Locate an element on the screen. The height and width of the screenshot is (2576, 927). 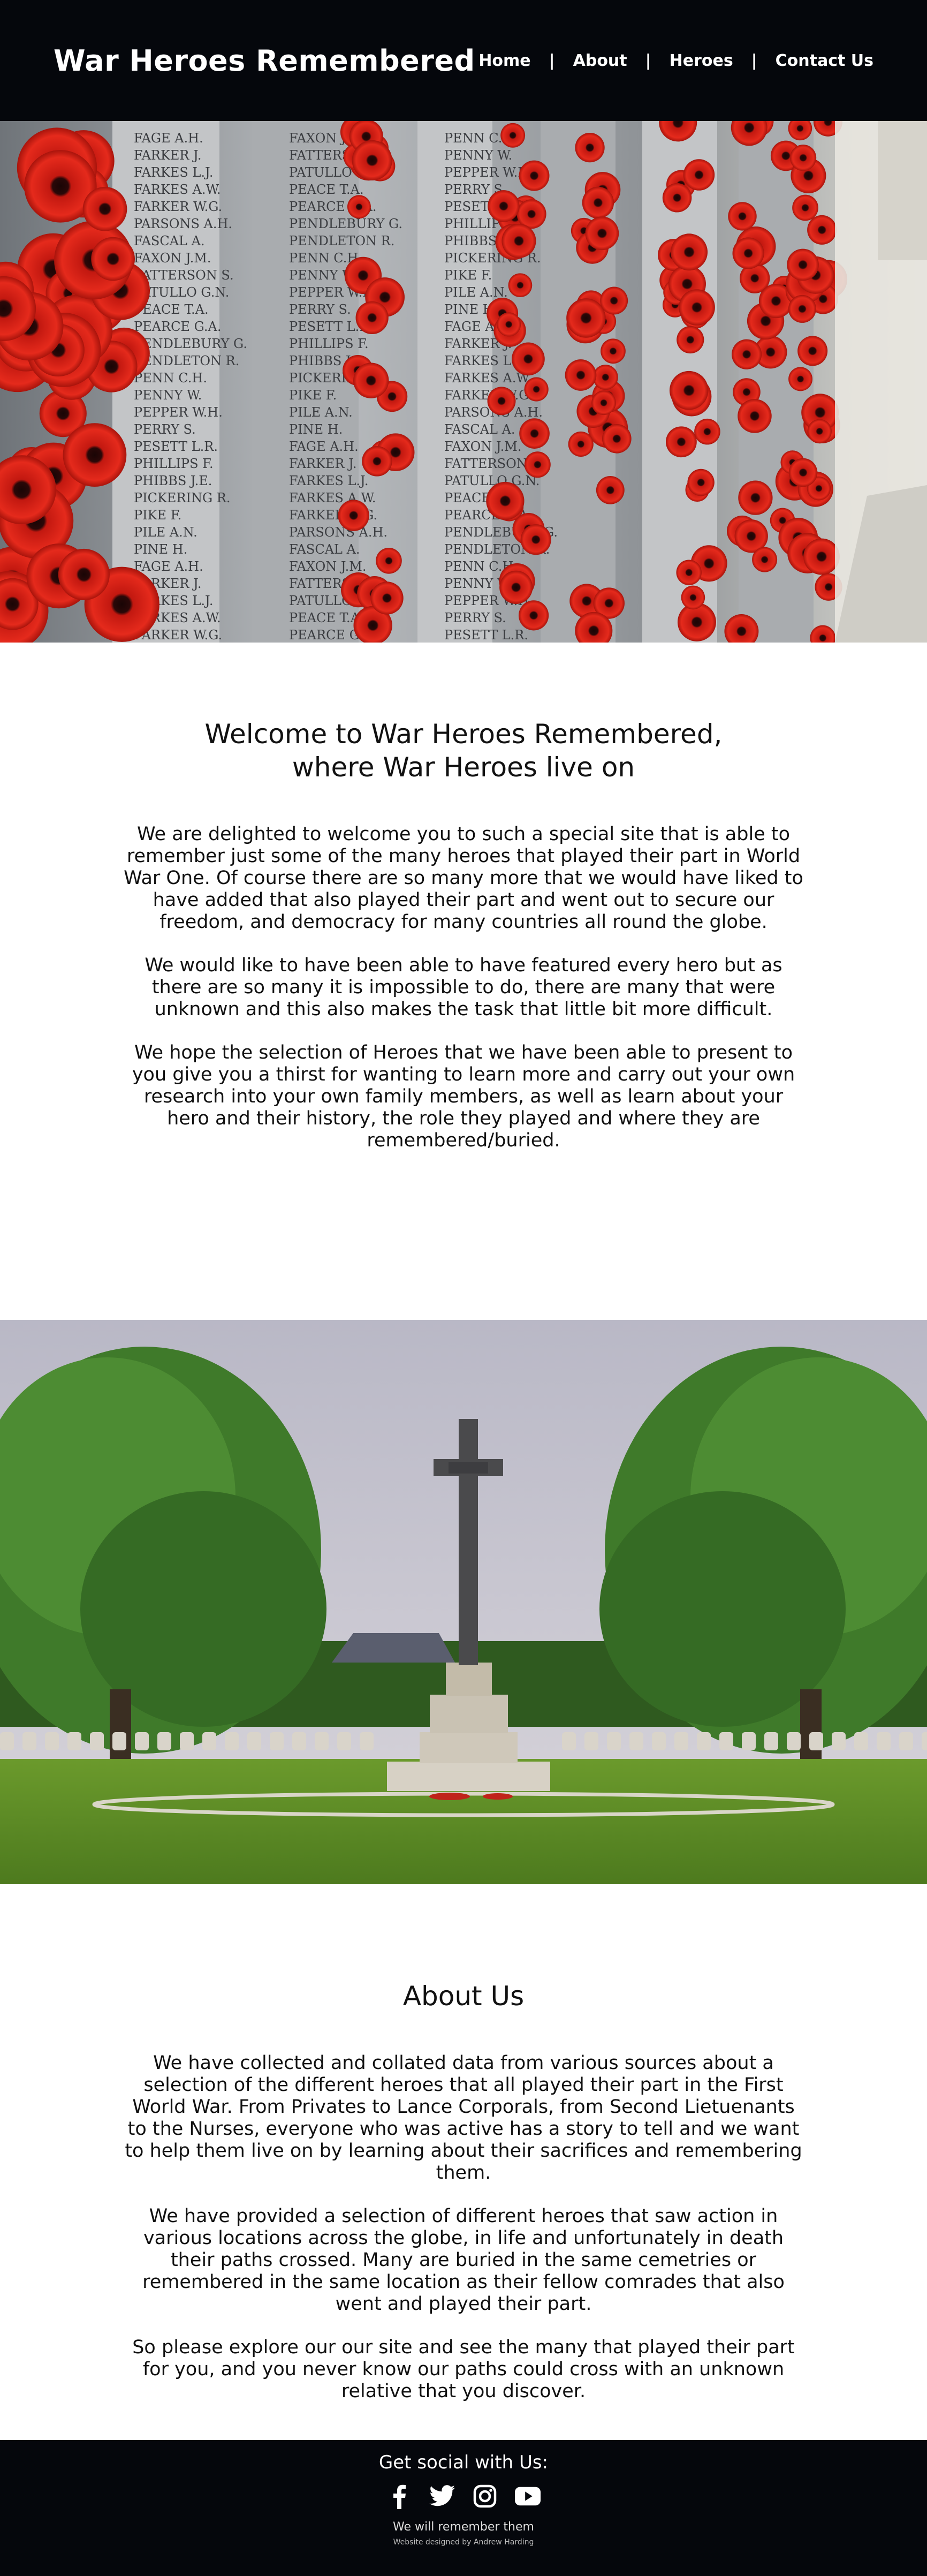
engraved-name: PHILLIPS F. is located at coordinates (329, 343).